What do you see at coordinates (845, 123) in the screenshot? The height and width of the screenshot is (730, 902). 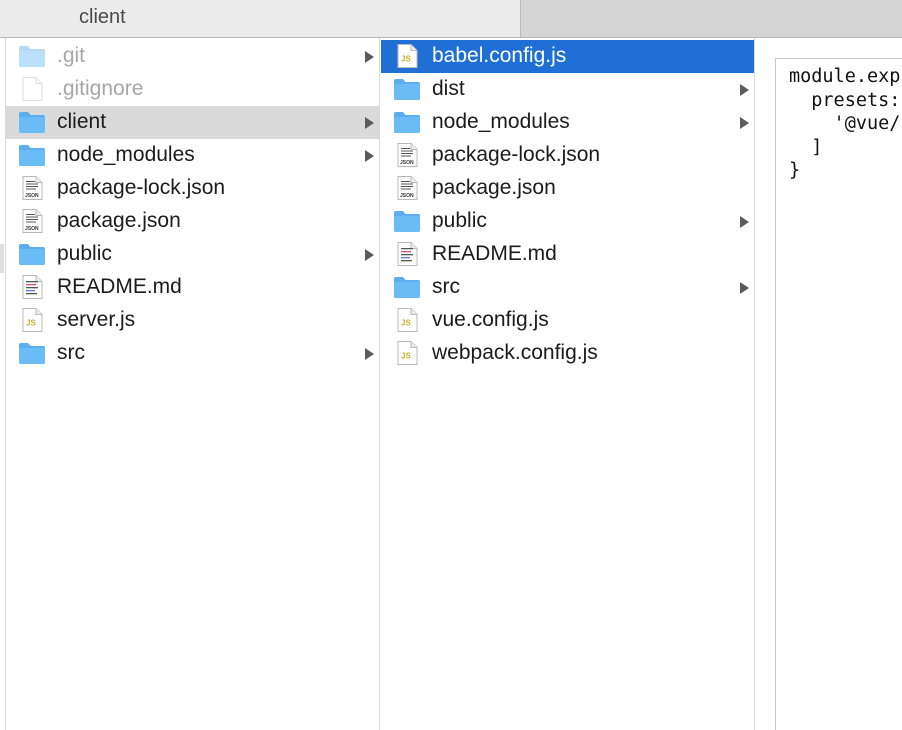 I see `code-line: '@vue/` at bounding box center [845, 123].